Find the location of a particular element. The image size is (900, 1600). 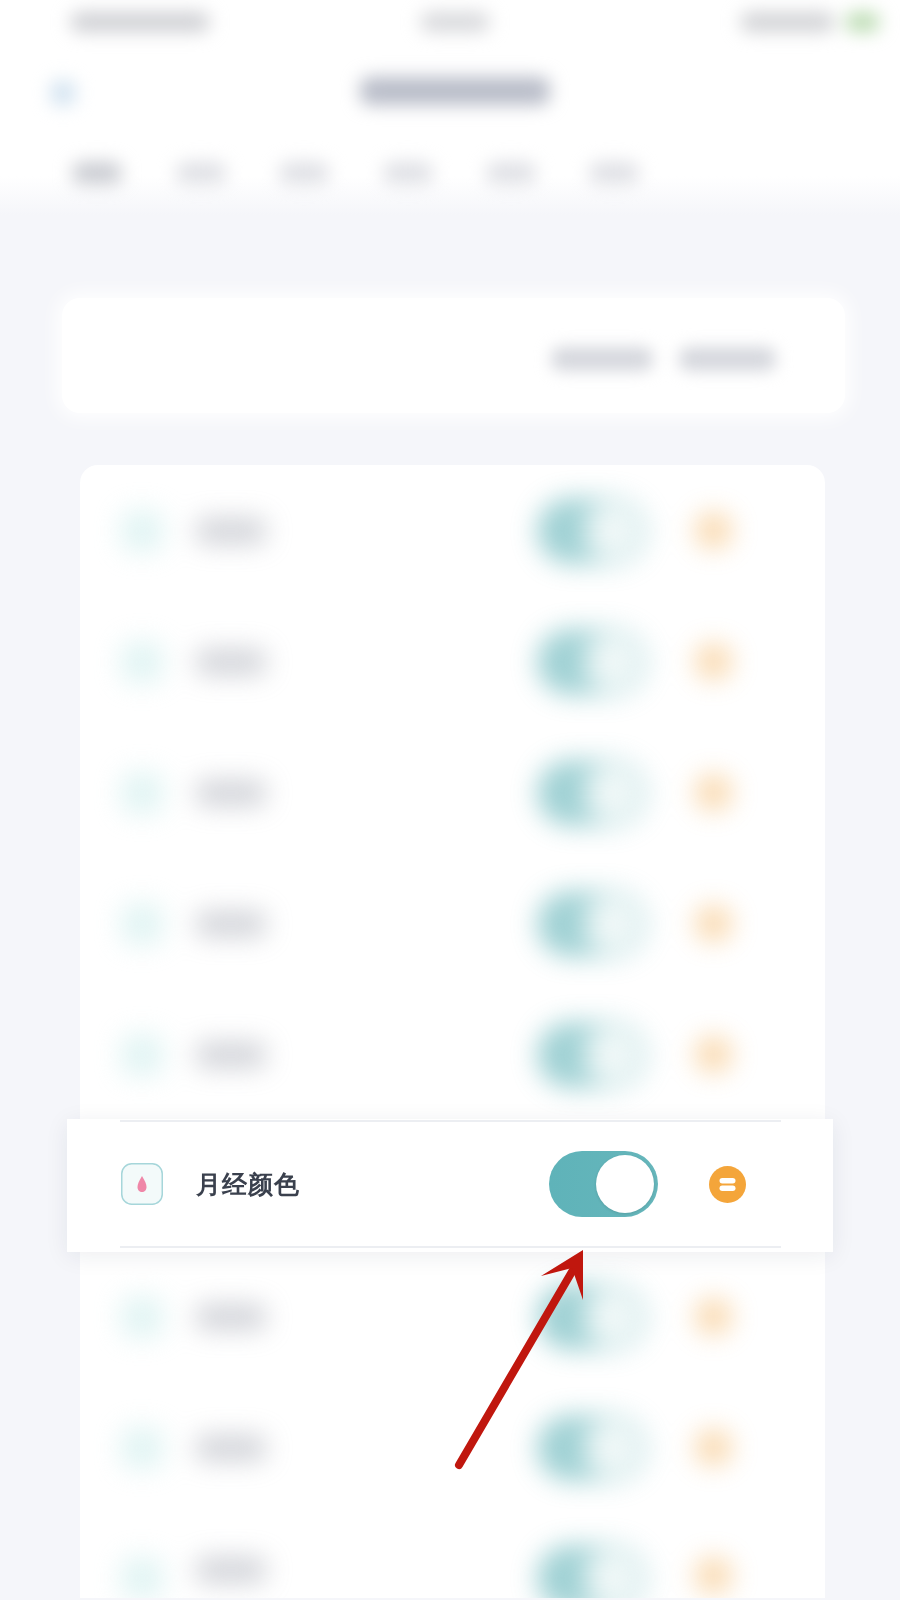

drop-icon is located at coordinates (142, 1184).